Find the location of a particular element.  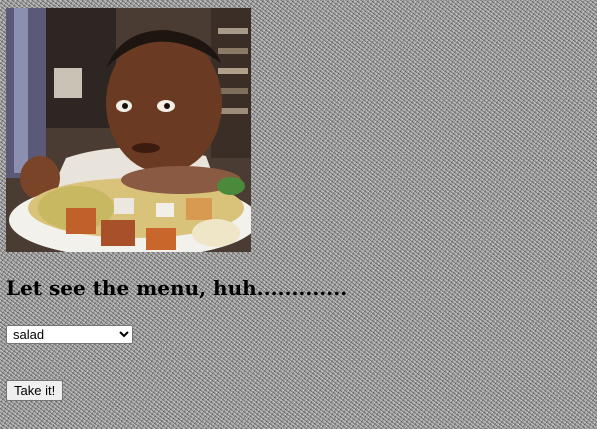

take-it-button: Take it! is located at coordinates (35, 390).